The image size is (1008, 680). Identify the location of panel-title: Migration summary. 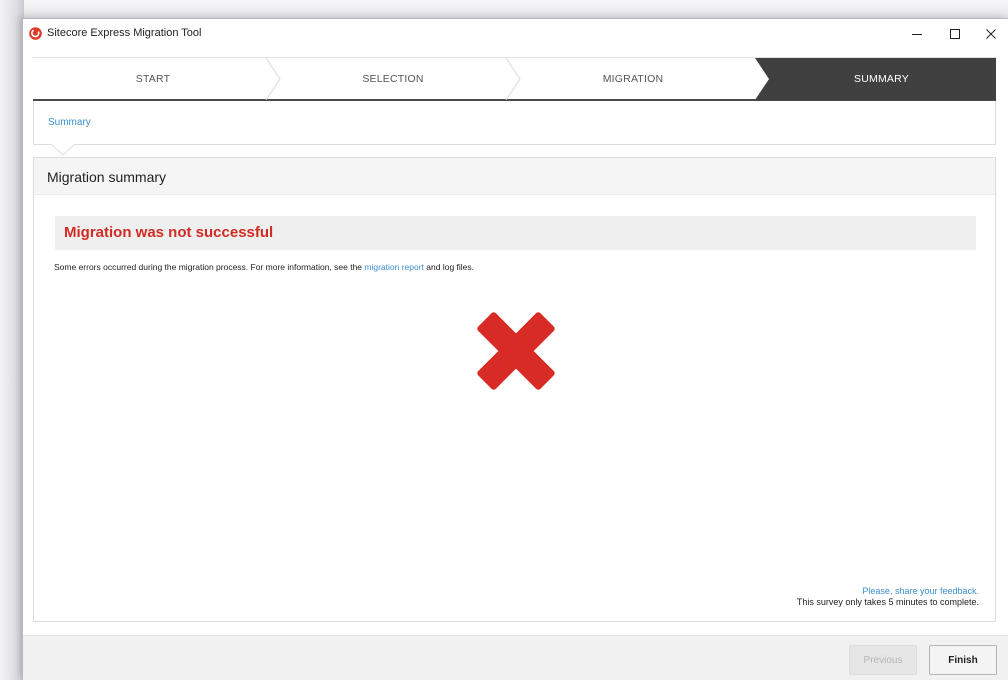
(107, 177).